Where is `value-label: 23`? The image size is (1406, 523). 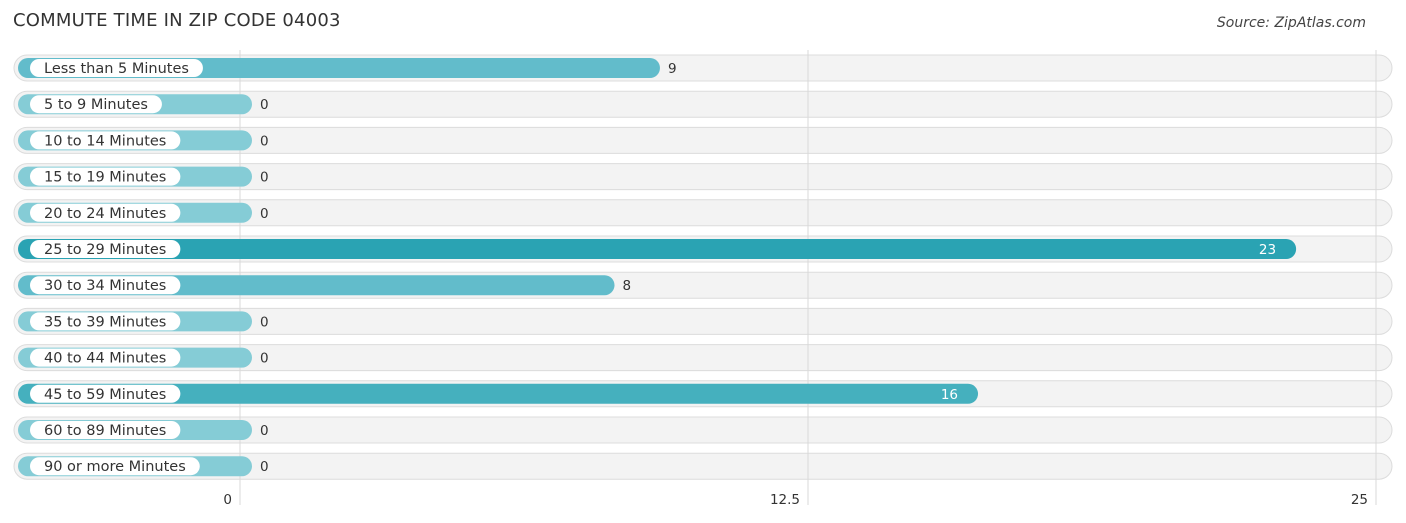 value-label: 23 is located at coordinates (1267, 250).